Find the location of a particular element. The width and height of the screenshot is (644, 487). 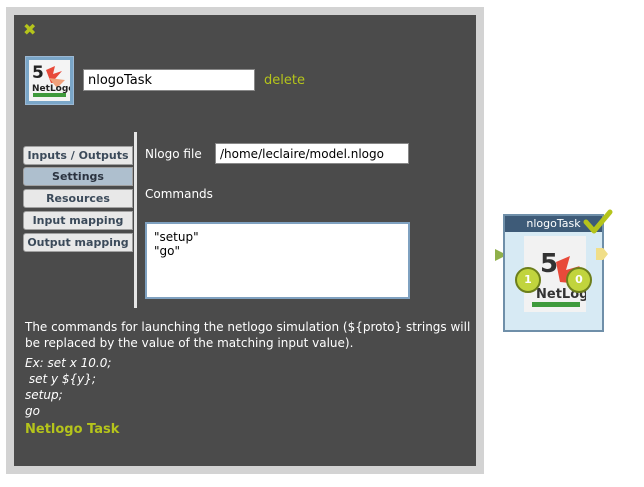

example-line: Ex: set x 10.0; is located at coordinates (68, 363).